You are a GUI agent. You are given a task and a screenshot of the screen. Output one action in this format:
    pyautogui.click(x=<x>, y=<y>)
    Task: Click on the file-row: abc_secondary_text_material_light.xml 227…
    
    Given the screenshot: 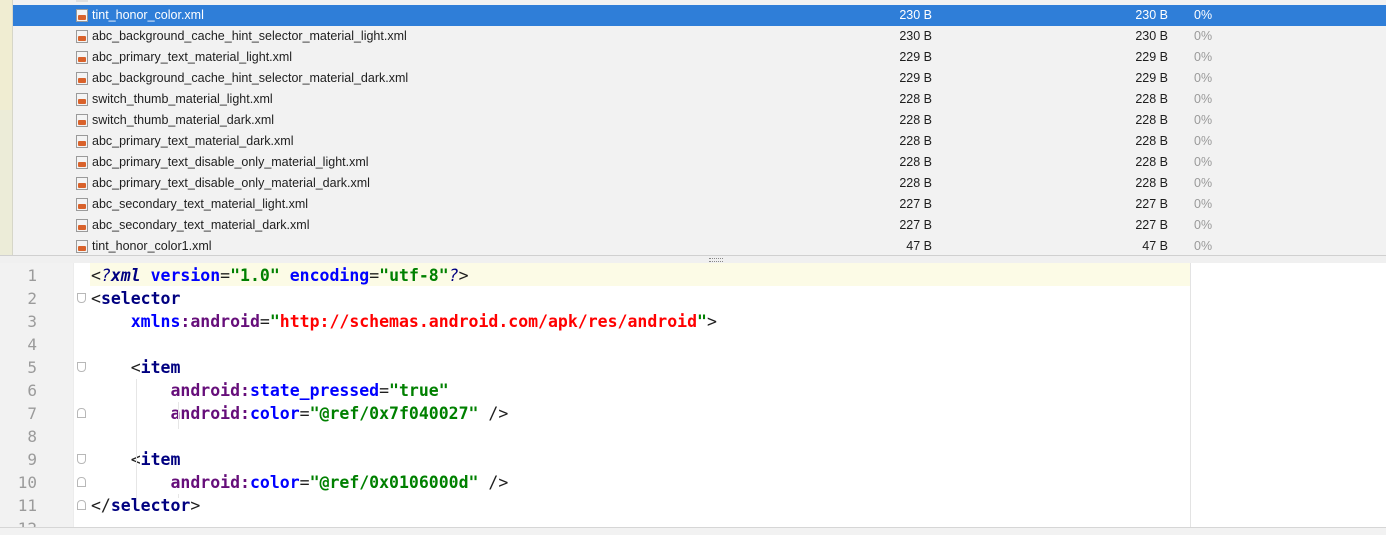 What is the action you would take?
    pyautogui.click(x=699, y=204)
    